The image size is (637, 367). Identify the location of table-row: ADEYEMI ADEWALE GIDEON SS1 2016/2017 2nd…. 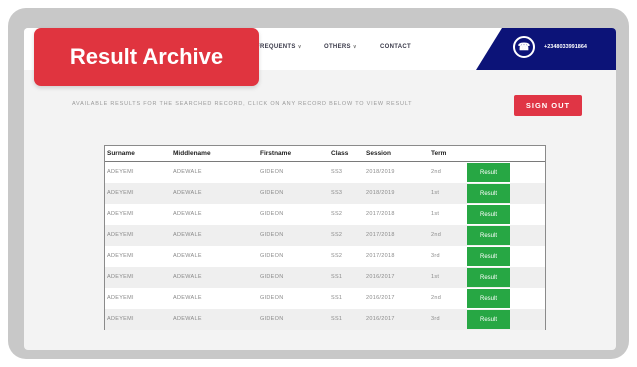
(325, 298).